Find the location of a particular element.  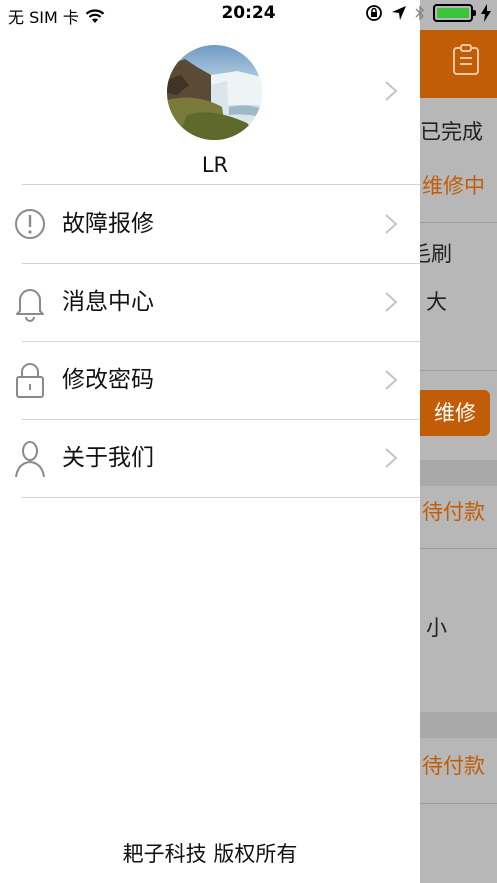

user-icon is located at coordinates (30, 459).